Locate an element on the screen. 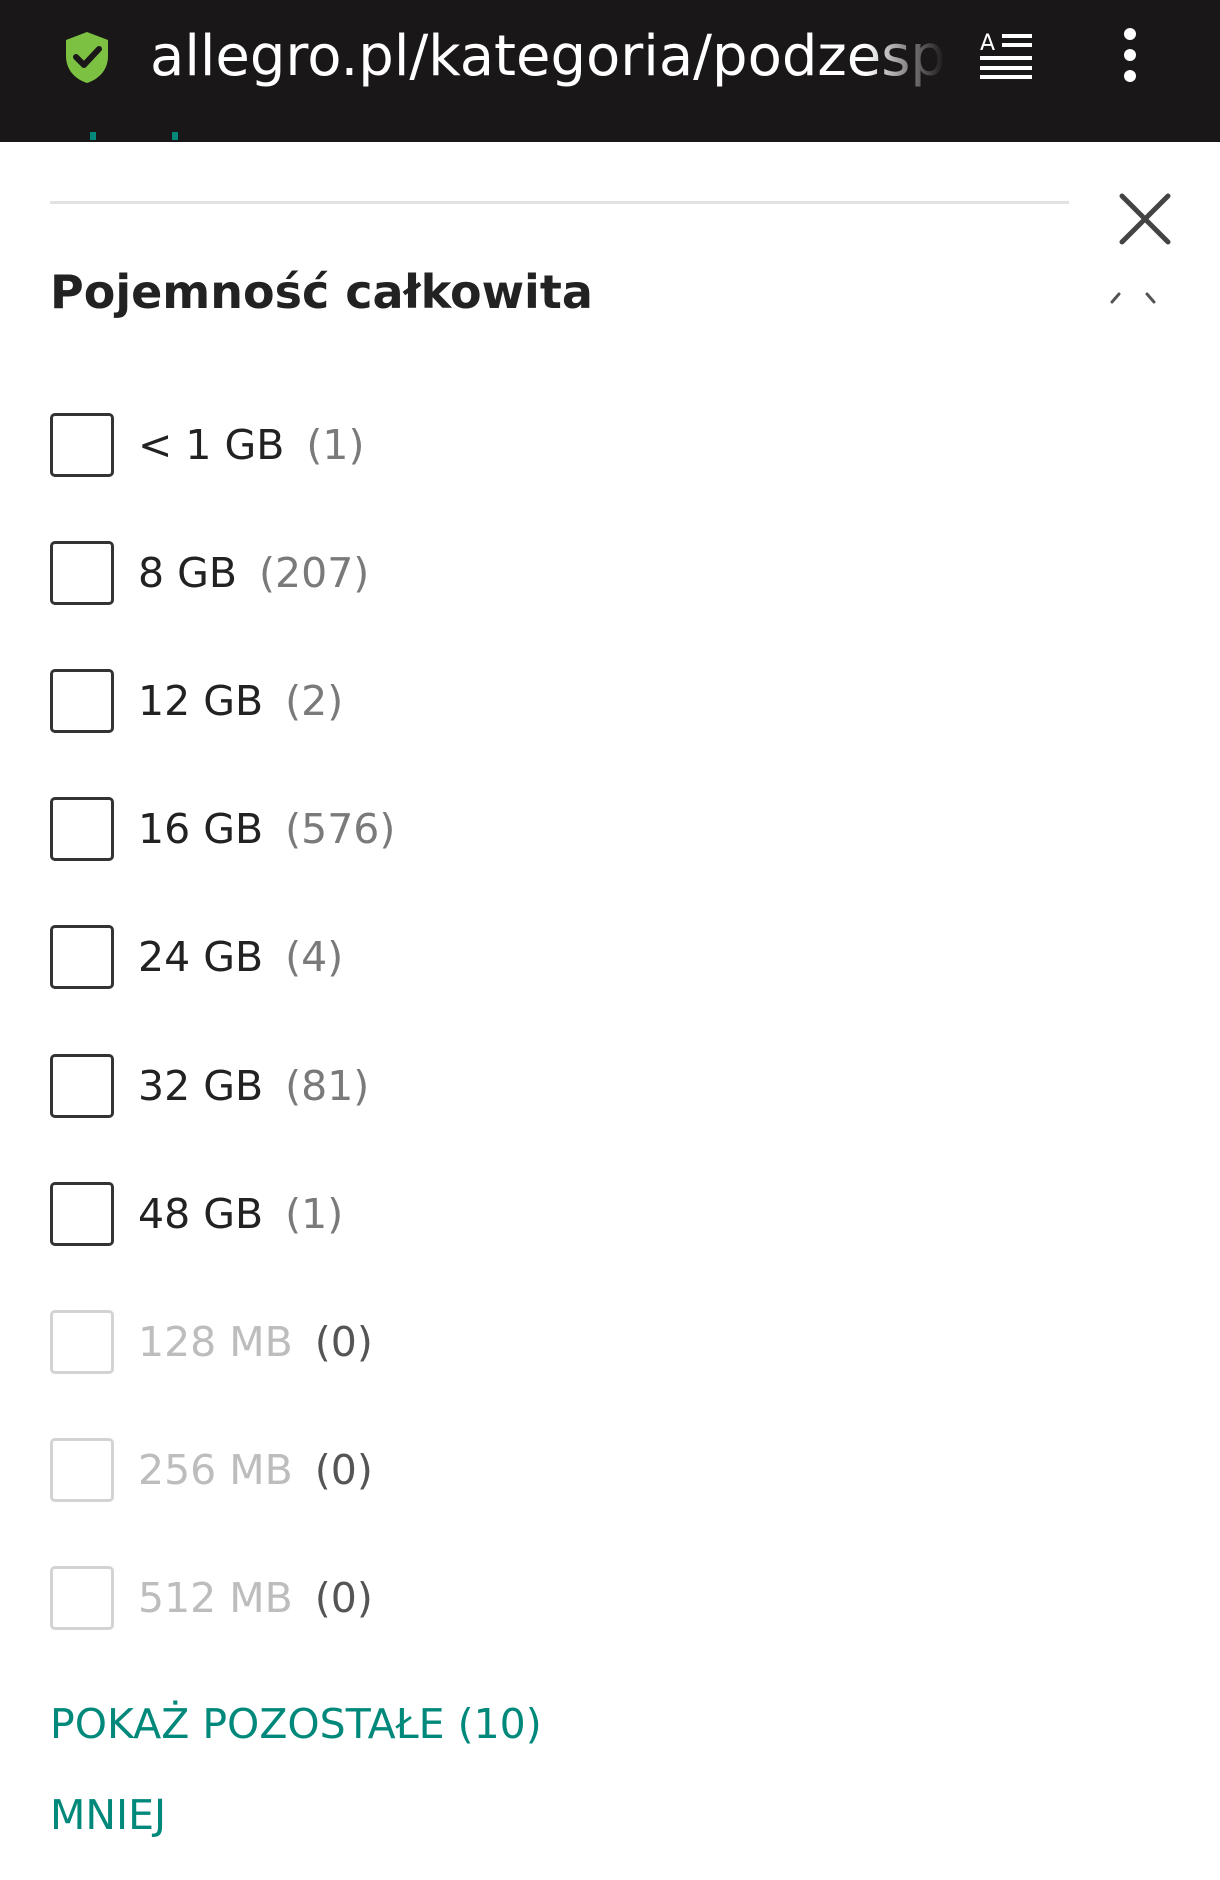 This screenshot has height=1880, width=1220. option-128mb: 128 MB (0) is located at coordinates (400, 1342).